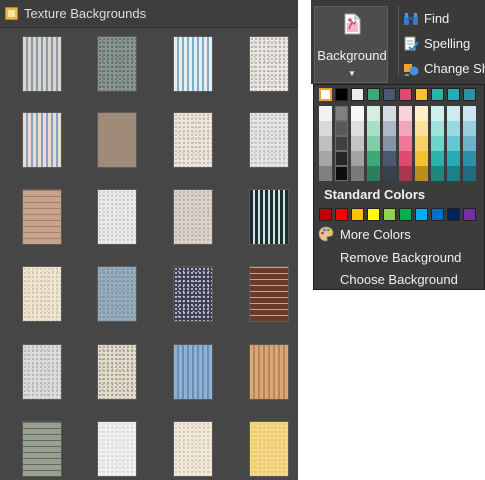  What do you see at coordinates (399, 279) in the screenshot?
I see `choose-background-item: Choose Background` at bounding box center [399, 279].